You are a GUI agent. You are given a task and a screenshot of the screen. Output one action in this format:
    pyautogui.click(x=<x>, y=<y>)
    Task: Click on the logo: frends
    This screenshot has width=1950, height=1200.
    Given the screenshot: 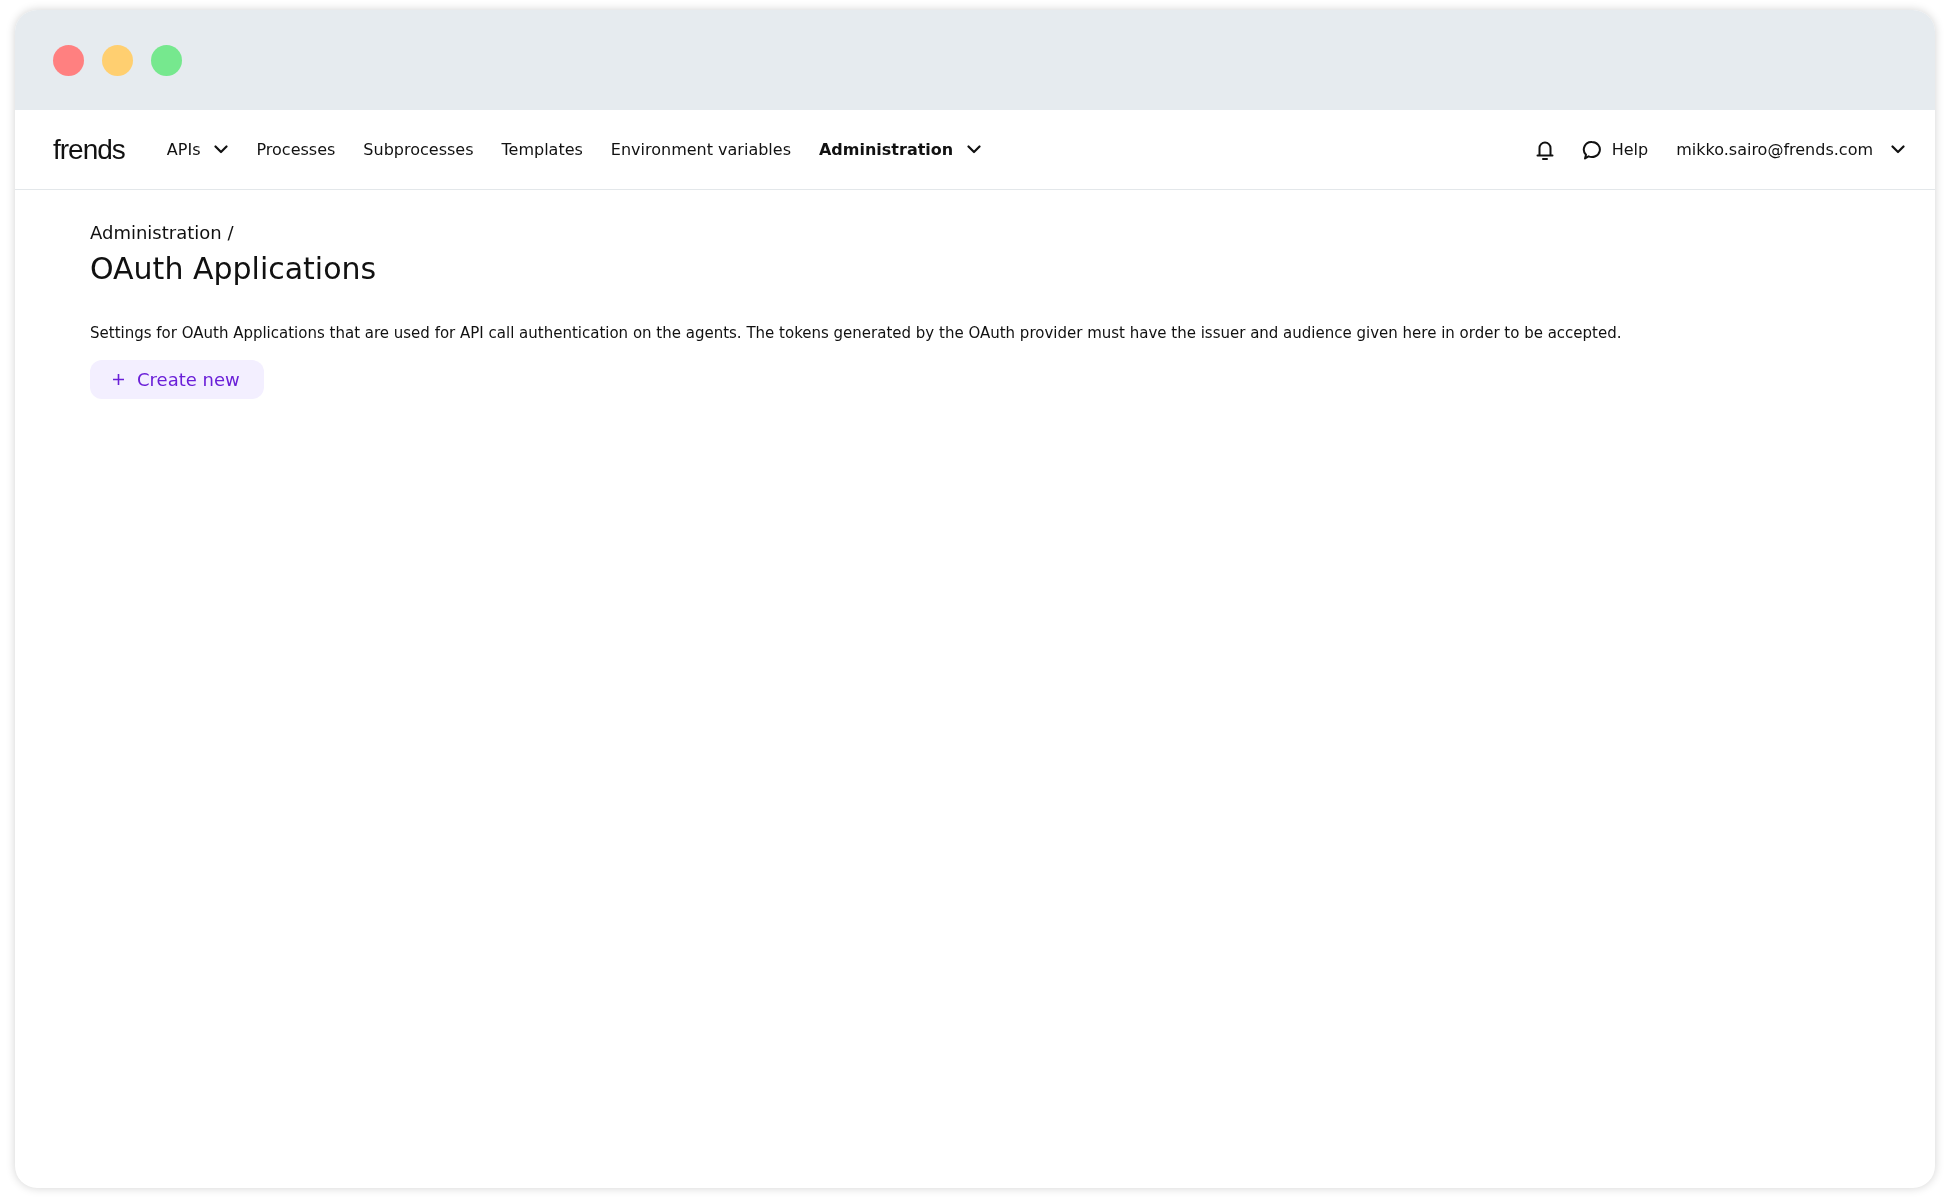 What is the action you would take?
    pyautogui.click(x=89, y=149)
    